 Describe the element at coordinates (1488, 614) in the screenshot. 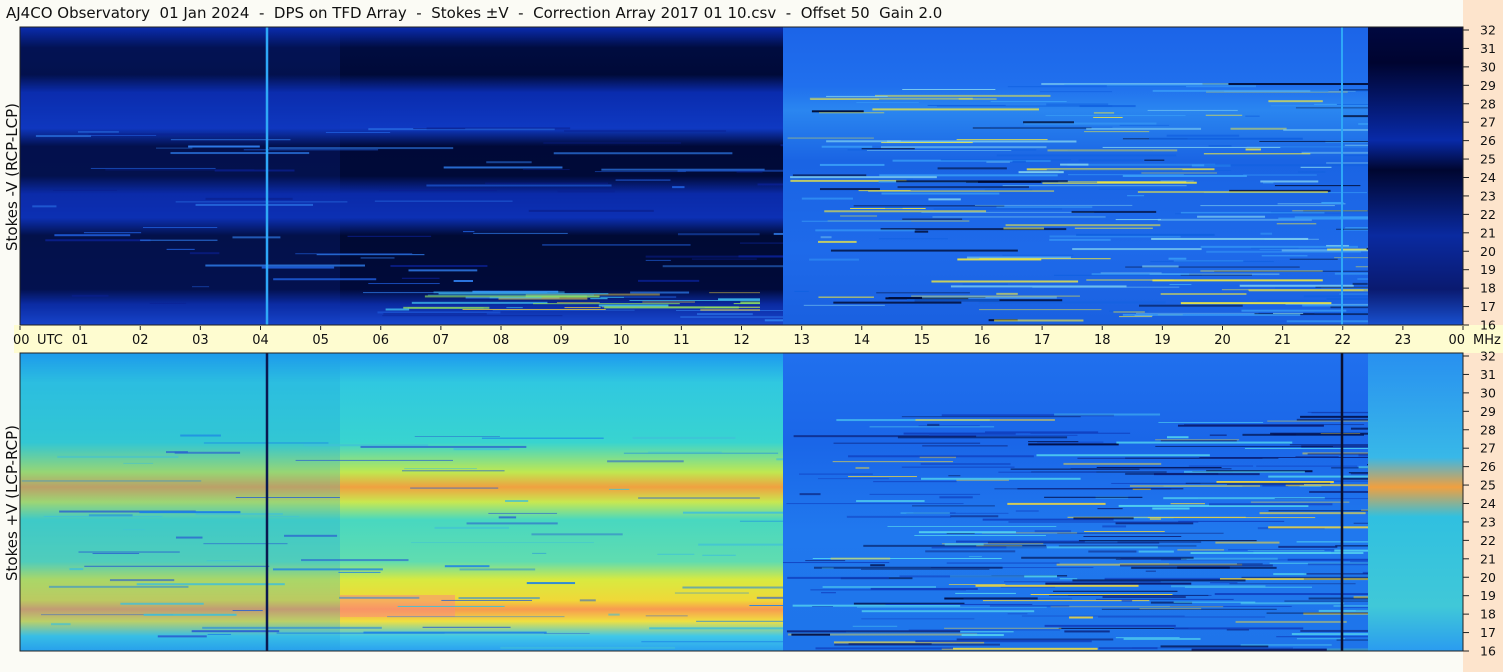

I see `y-tick-label: 18` at that location.